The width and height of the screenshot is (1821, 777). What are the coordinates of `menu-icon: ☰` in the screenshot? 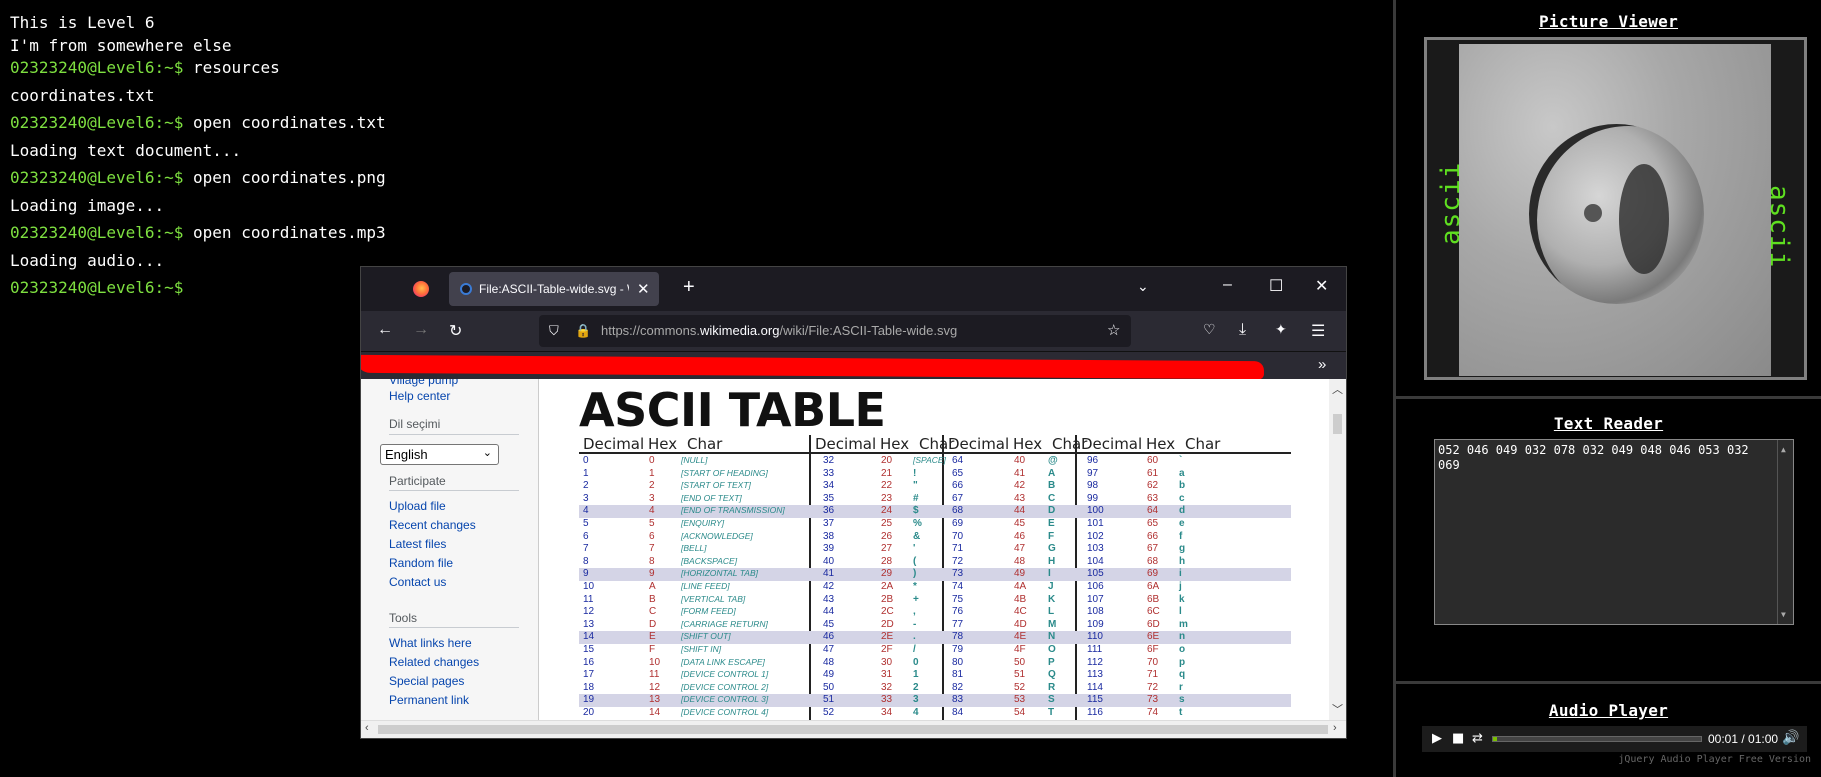 It's located at (1318, 331).